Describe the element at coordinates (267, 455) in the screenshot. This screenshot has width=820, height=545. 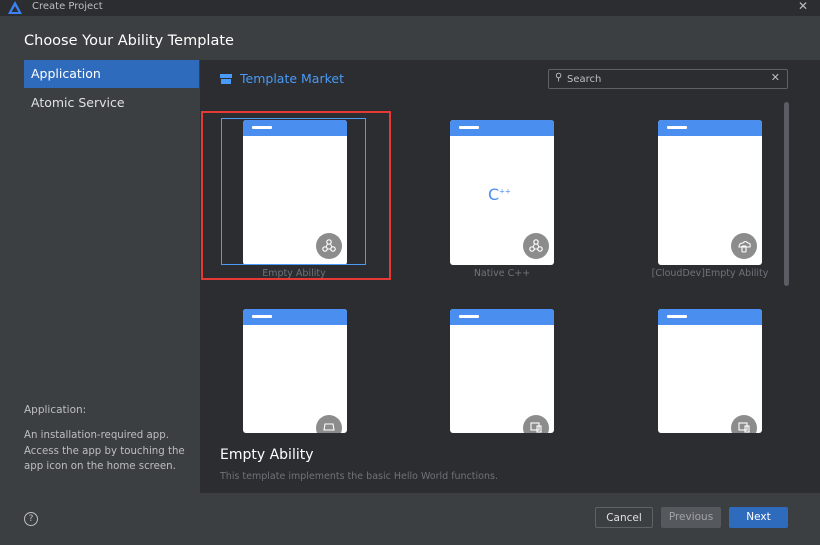
I see `detail-title: Empty Ability` at that location.